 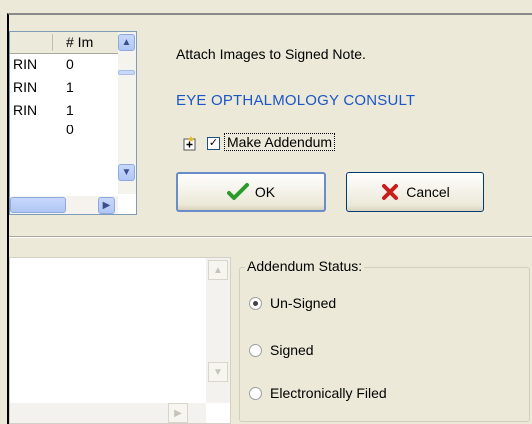 I want to click on ok-button: OK, so click(x=251, y=192).